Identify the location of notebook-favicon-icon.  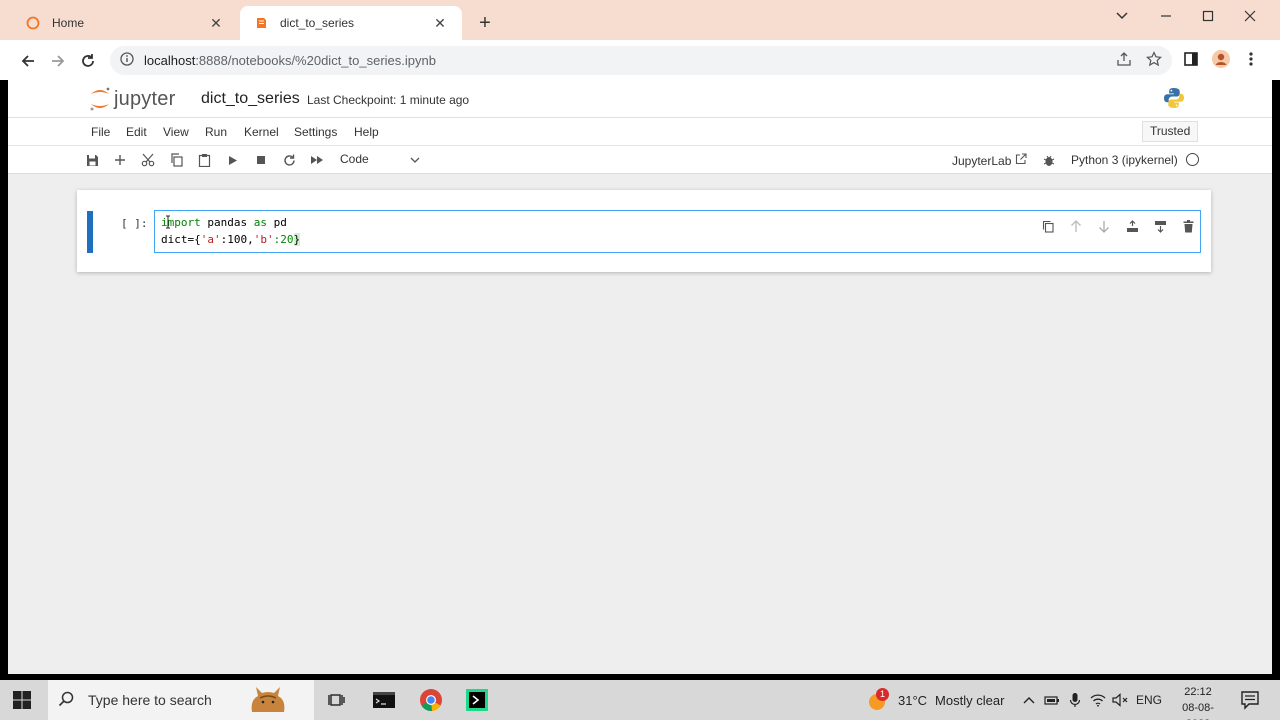
(261, 23).